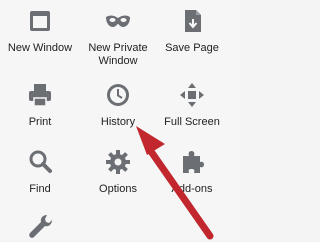 Image resolution: width=320 pixels, height=242 pixels. I want to click on save-page-button: Save Page, so click(192, 30).